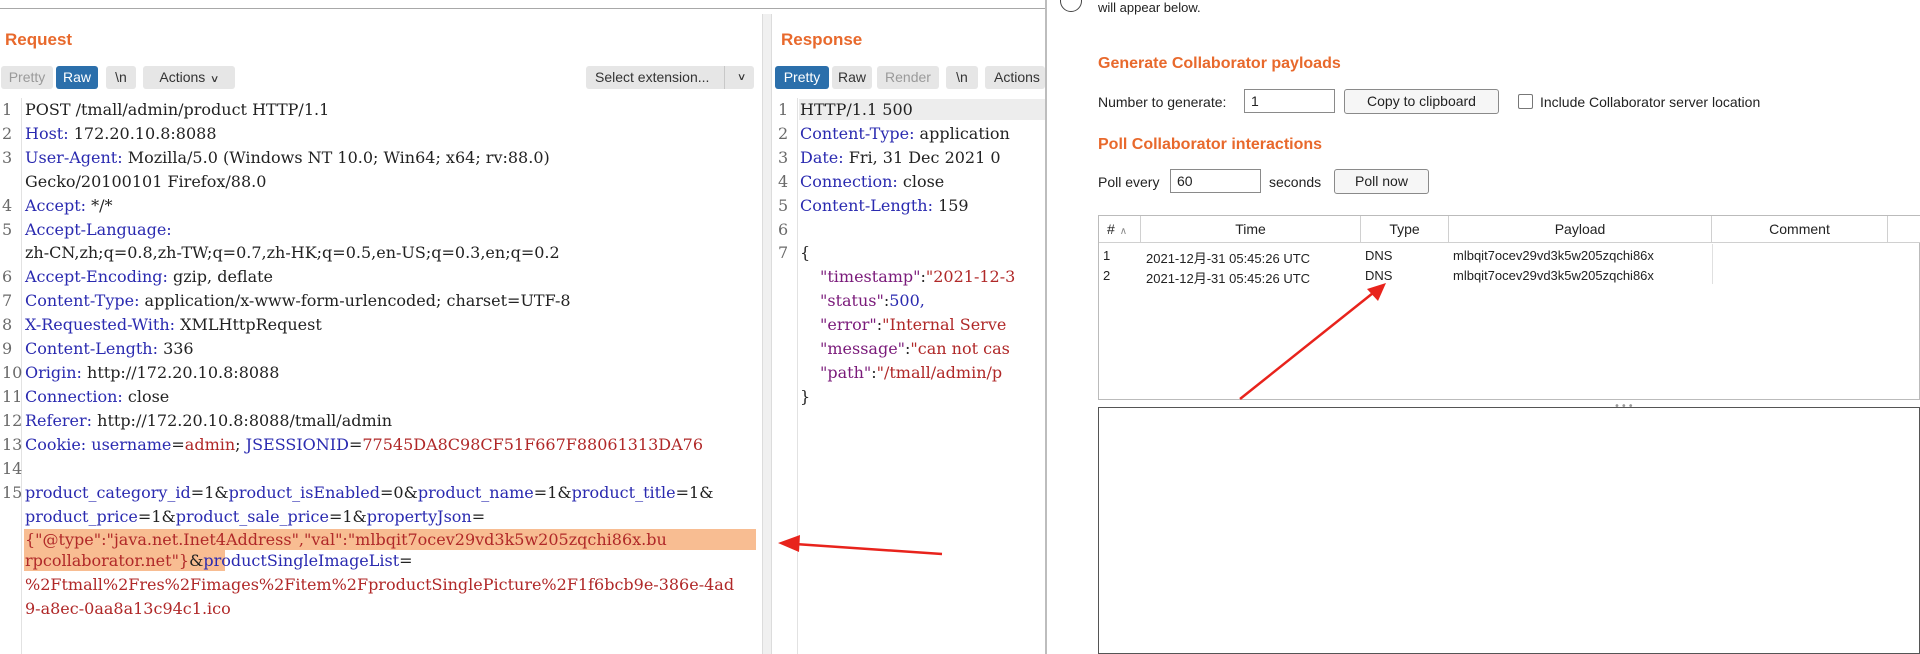 The width and height of the screenshot is (1920, 654). I want to click on annotation-arrows, so click(1082, 419).